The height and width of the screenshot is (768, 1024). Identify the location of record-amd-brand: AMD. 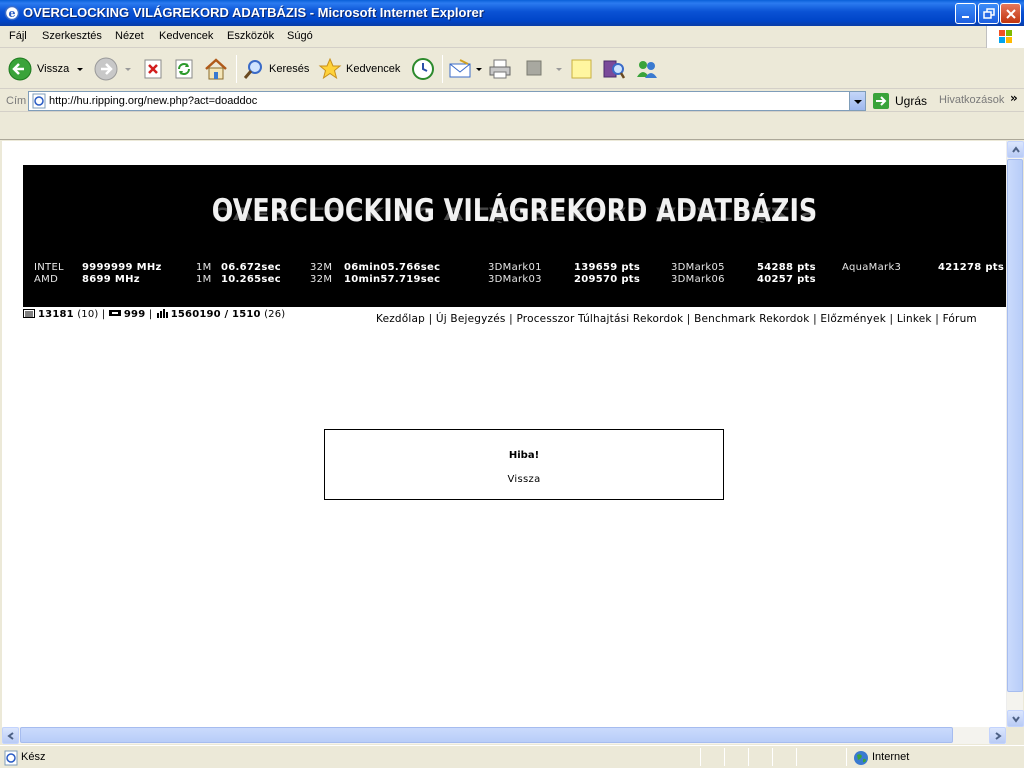
(46, 279).